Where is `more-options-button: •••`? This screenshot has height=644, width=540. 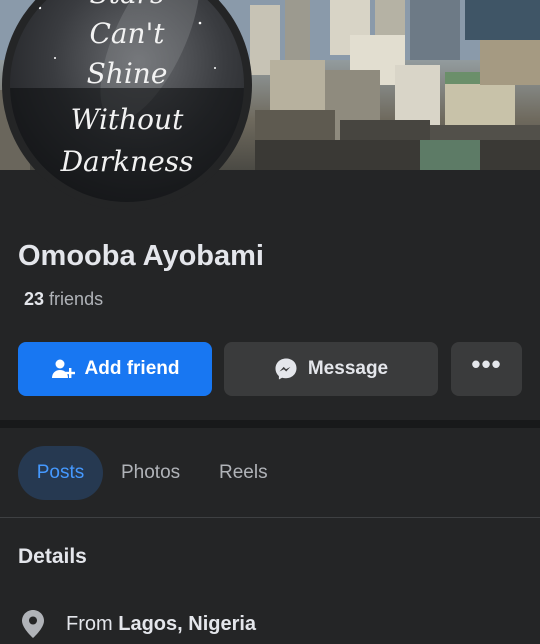
more-options-button: ••• is located at coordinates (486, 369).